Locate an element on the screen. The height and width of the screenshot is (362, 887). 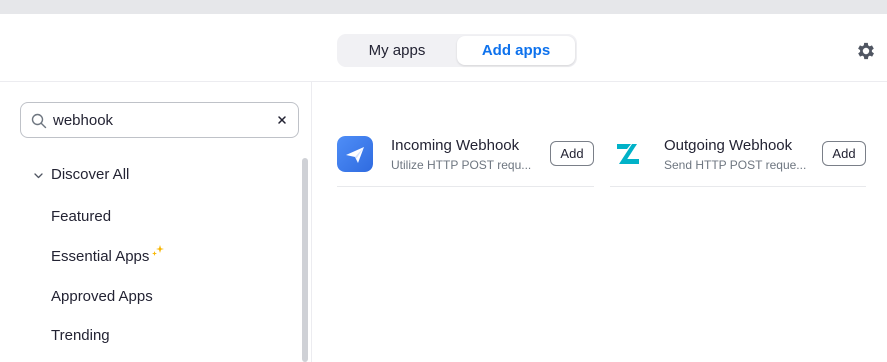
sidebar-item-label: Essential Apps is located at coordinates (100, 256).